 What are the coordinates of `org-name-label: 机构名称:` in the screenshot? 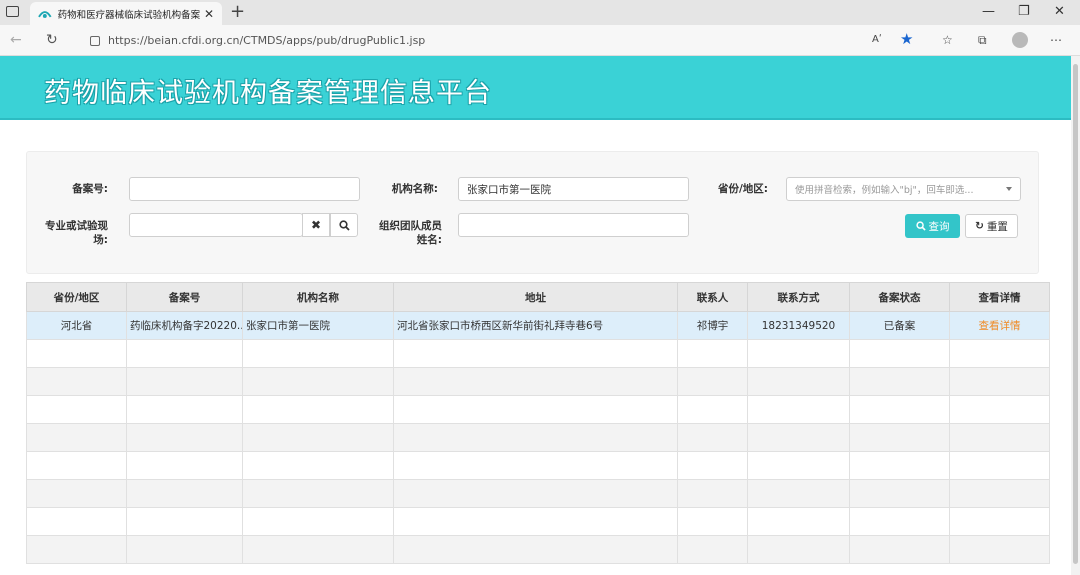 It's located at (414, 189).